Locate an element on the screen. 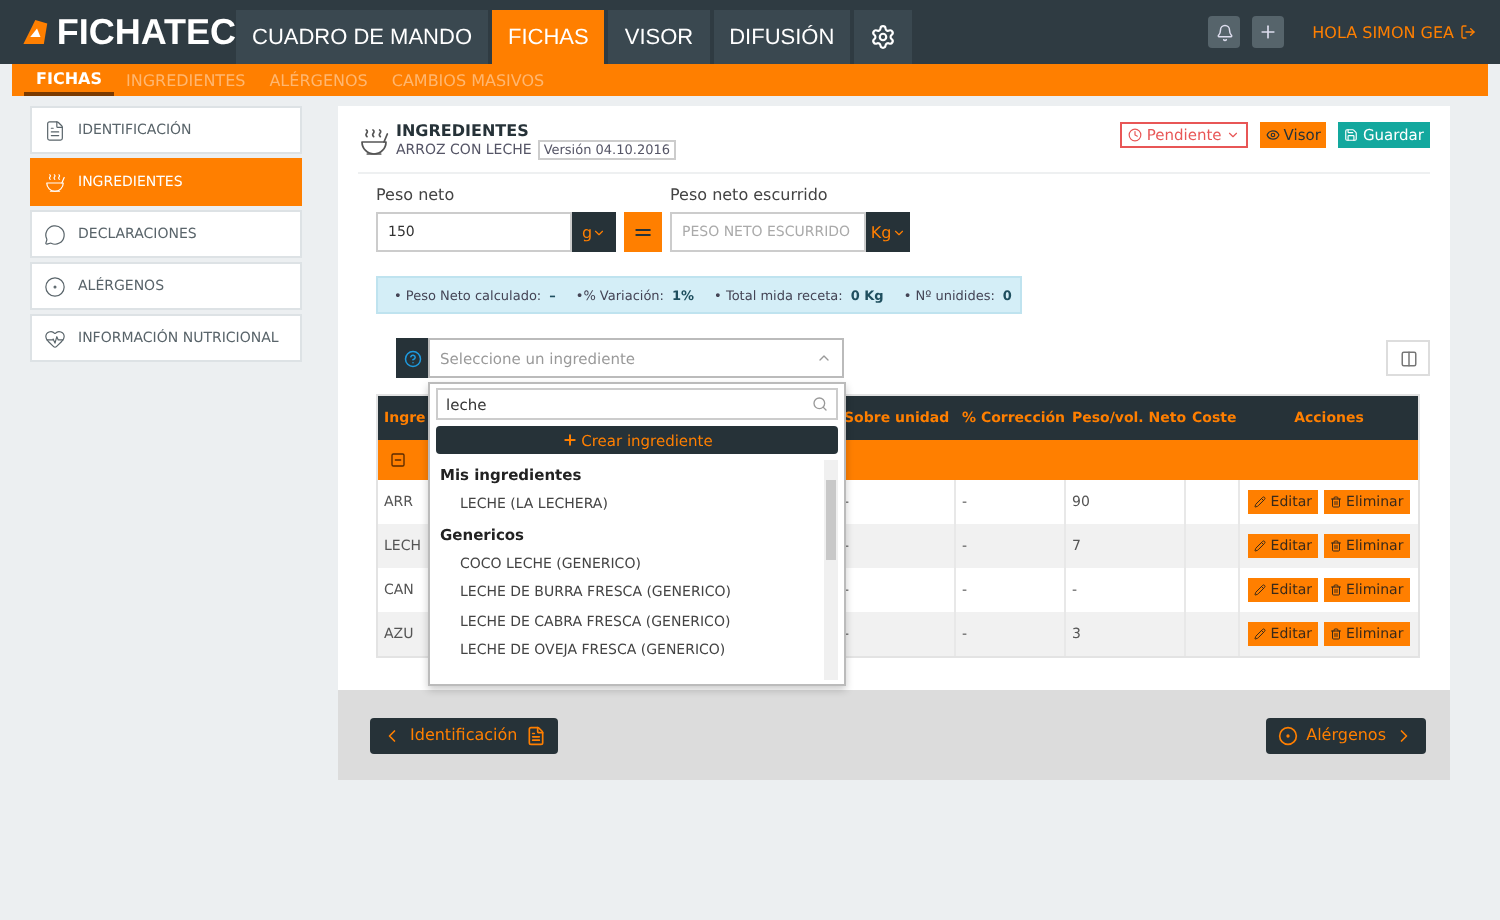  equals-button: = is located at coordinates (643, 232).